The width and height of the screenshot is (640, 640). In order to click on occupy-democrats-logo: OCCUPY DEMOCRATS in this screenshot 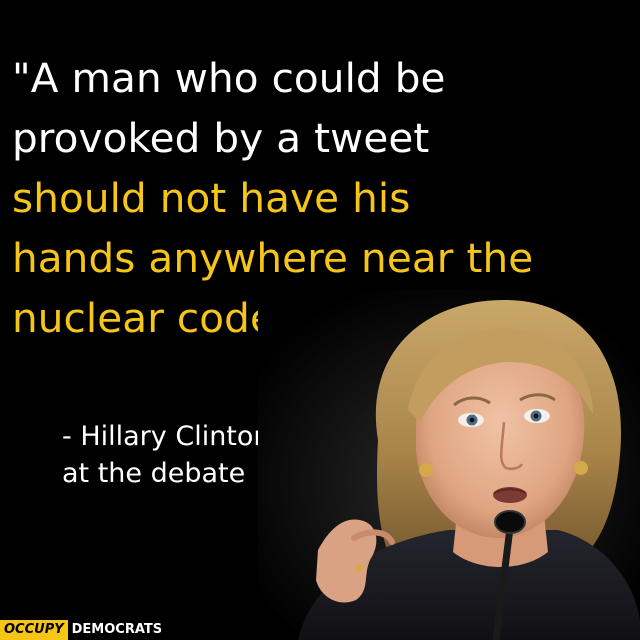, I will do `click(83, 630)`.